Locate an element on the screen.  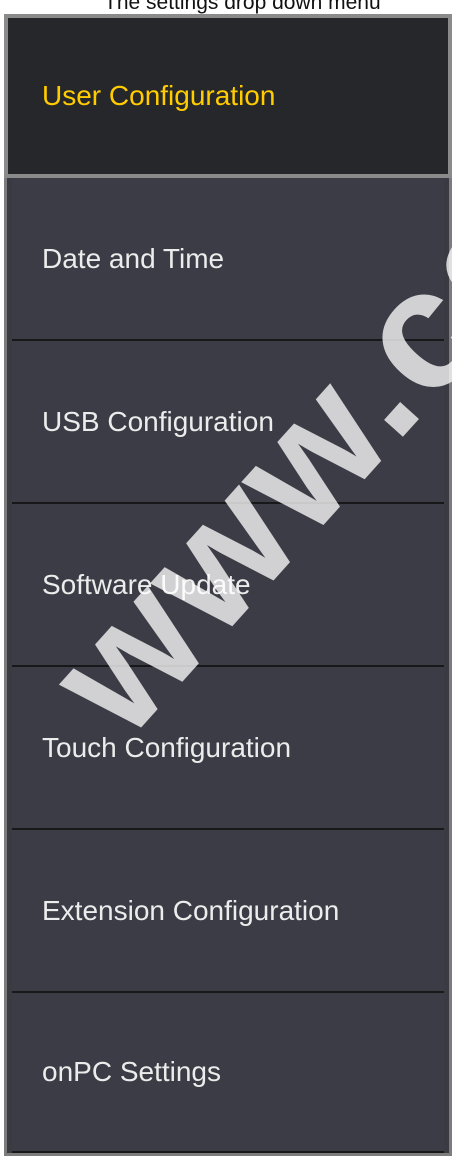
menu-item-label: onPC Settings is located at coordinates (131, 1071).